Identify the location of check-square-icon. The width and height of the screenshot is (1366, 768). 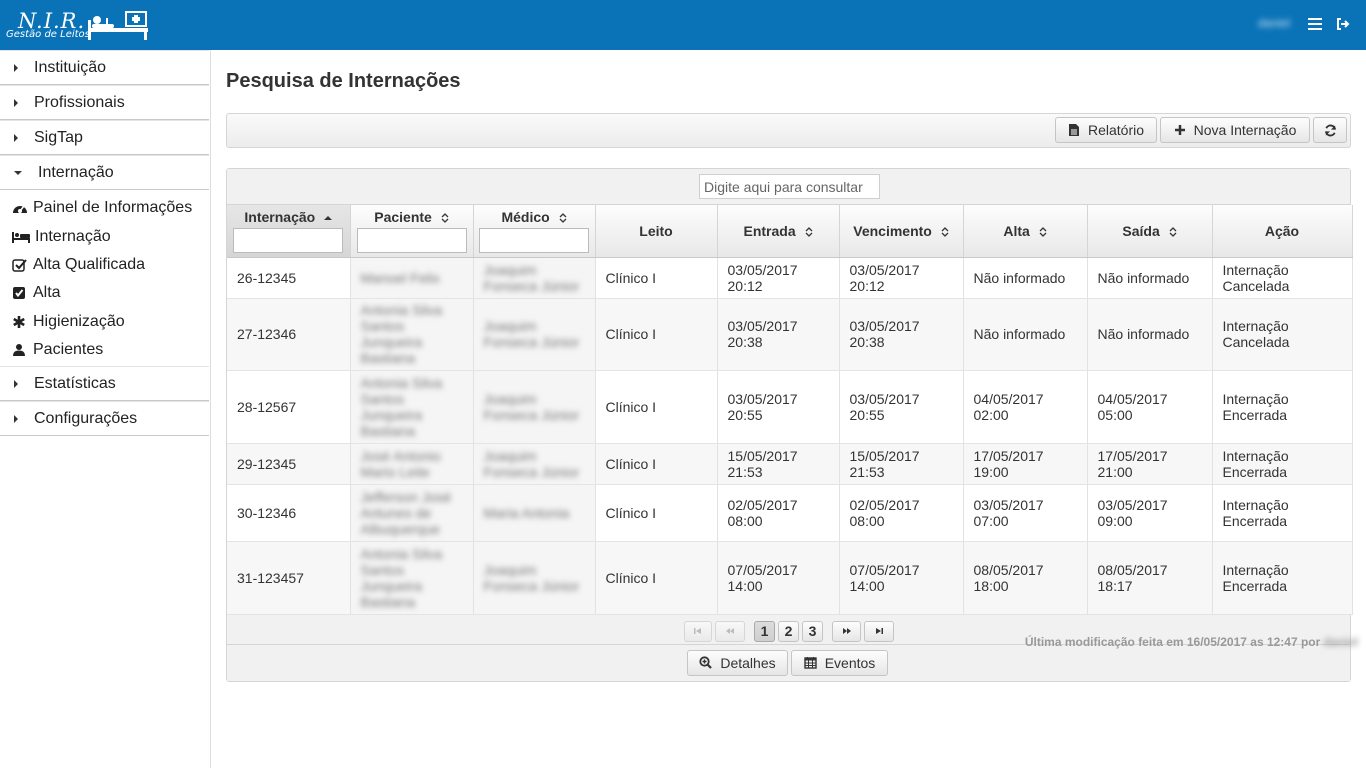
(19, 293).